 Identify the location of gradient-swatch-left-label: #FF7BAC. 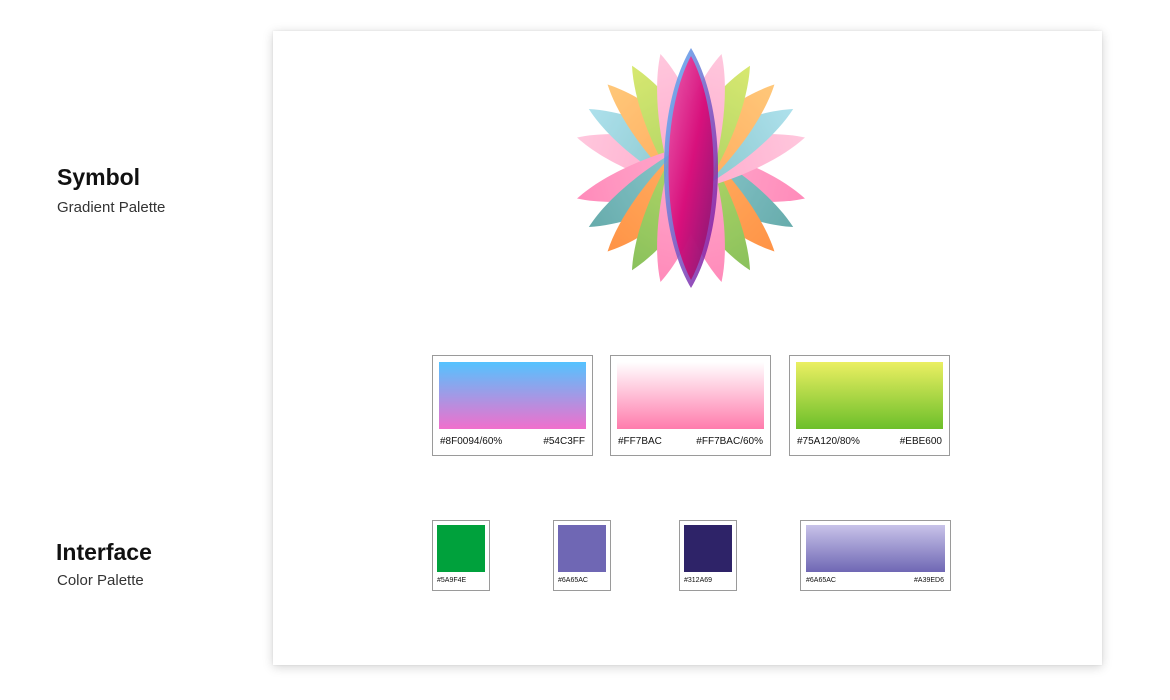
(640, 441).